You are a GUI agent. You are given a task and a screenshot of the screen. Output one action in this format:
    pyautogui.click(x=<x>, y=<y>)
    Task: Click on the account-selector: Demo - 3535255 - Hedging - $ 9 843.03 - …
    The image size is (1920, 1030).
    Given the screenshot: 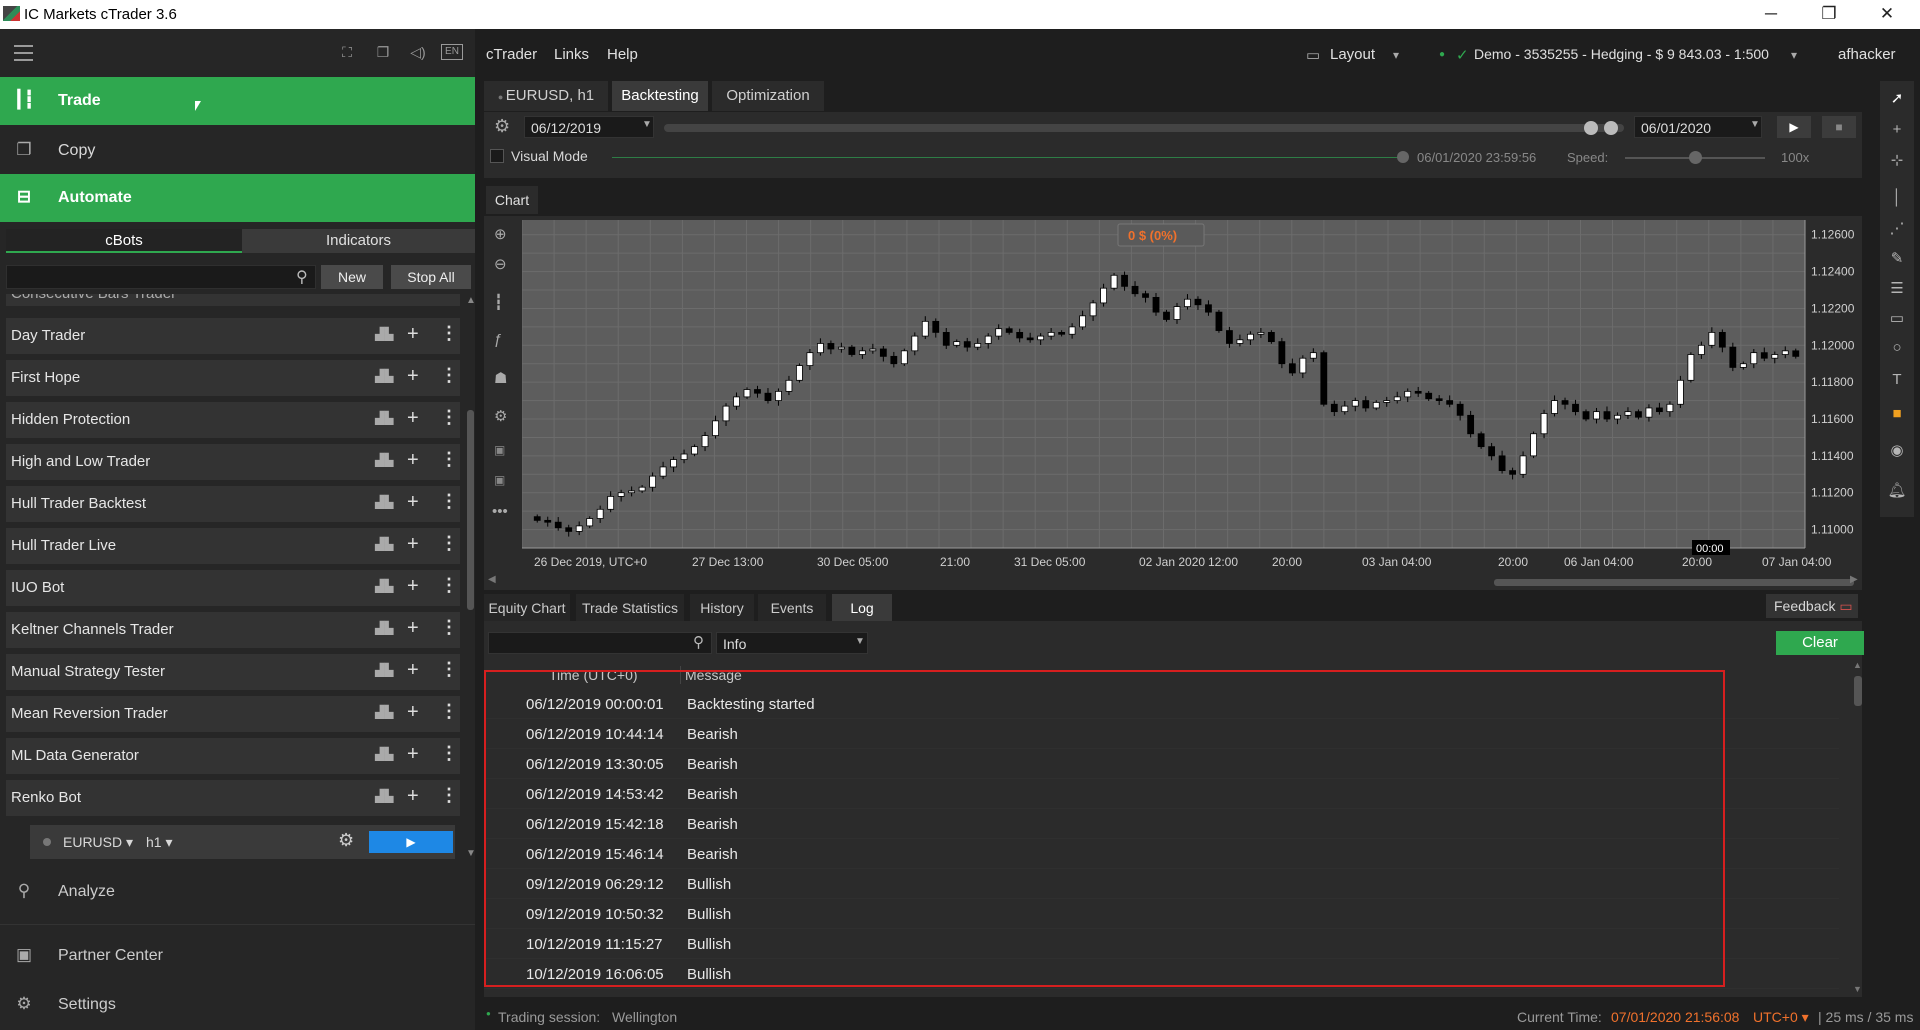 What is the action you would take?
    pyautogui.click(x=1621, y=54)
    